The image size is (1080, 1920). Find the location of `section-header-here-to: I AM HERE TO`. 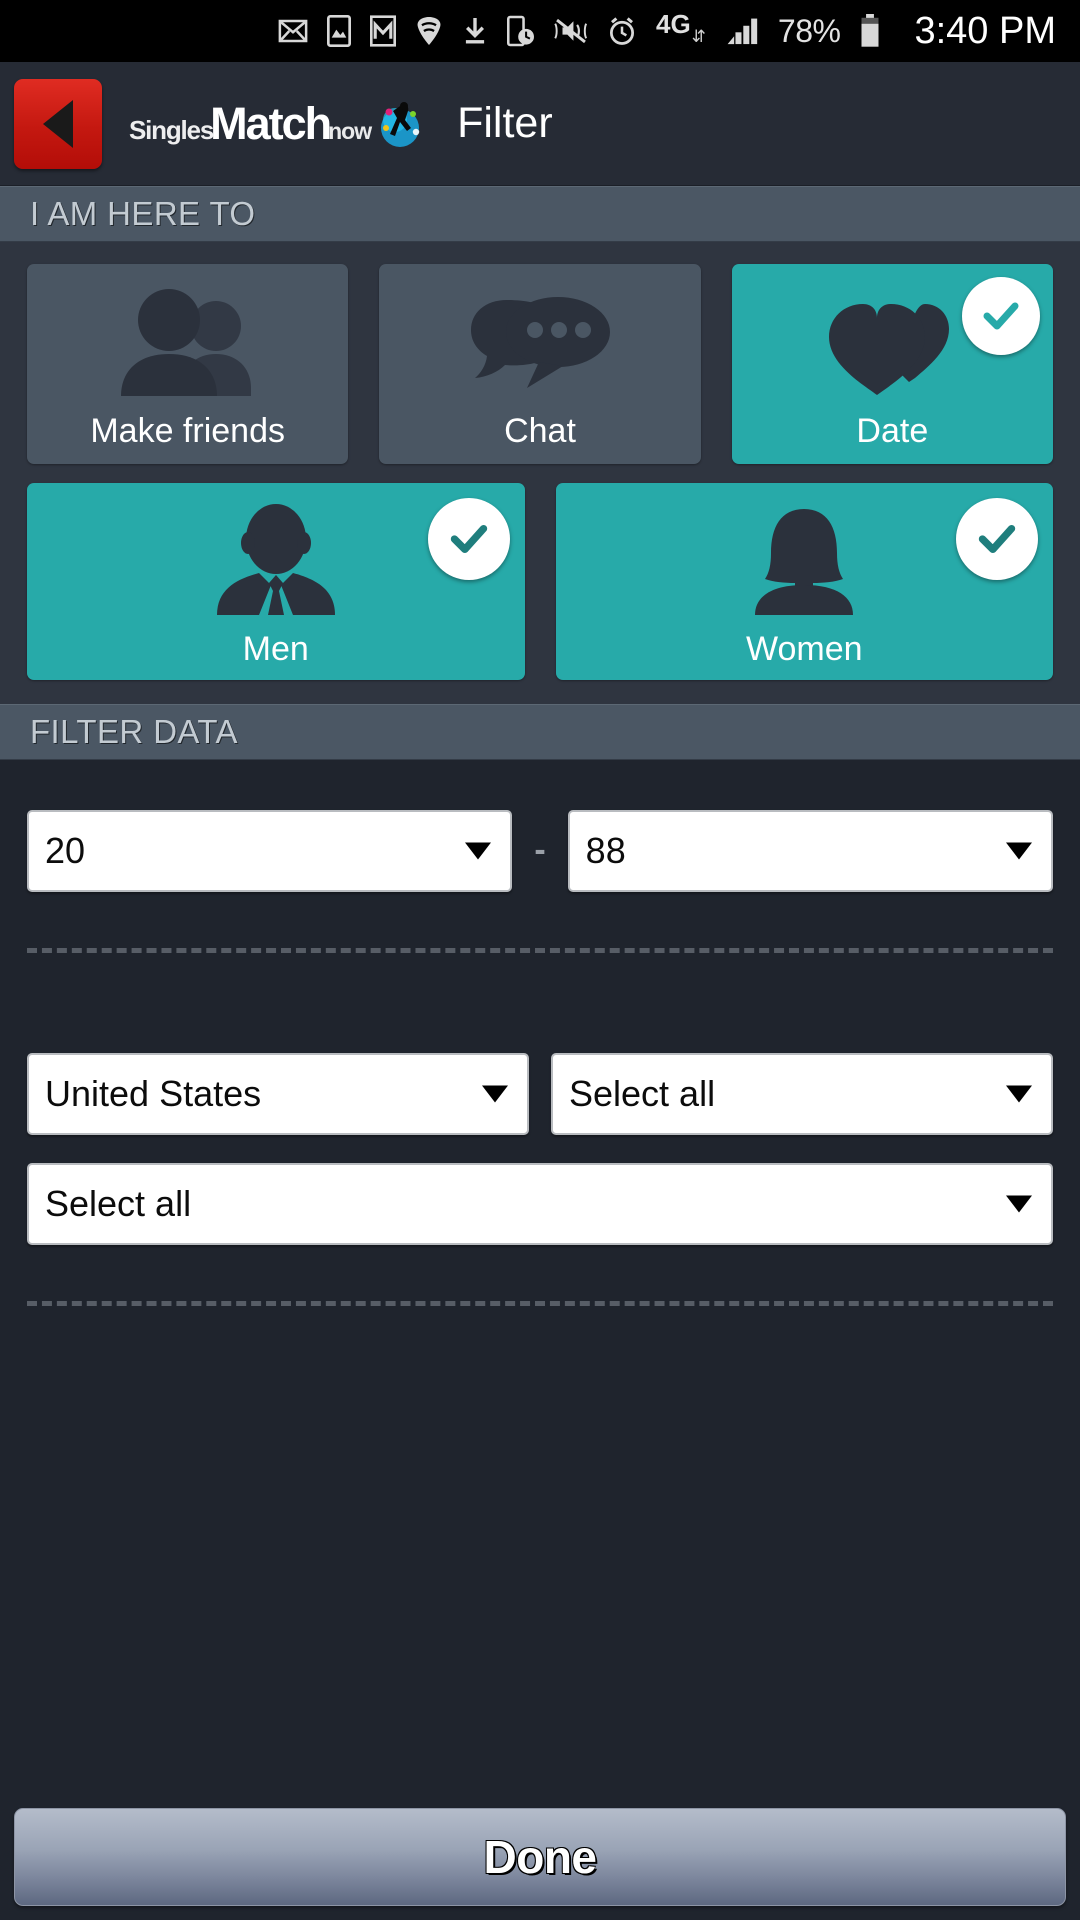

section-header-here-to: I AM HERE TO is located at coordinates (540, 214).